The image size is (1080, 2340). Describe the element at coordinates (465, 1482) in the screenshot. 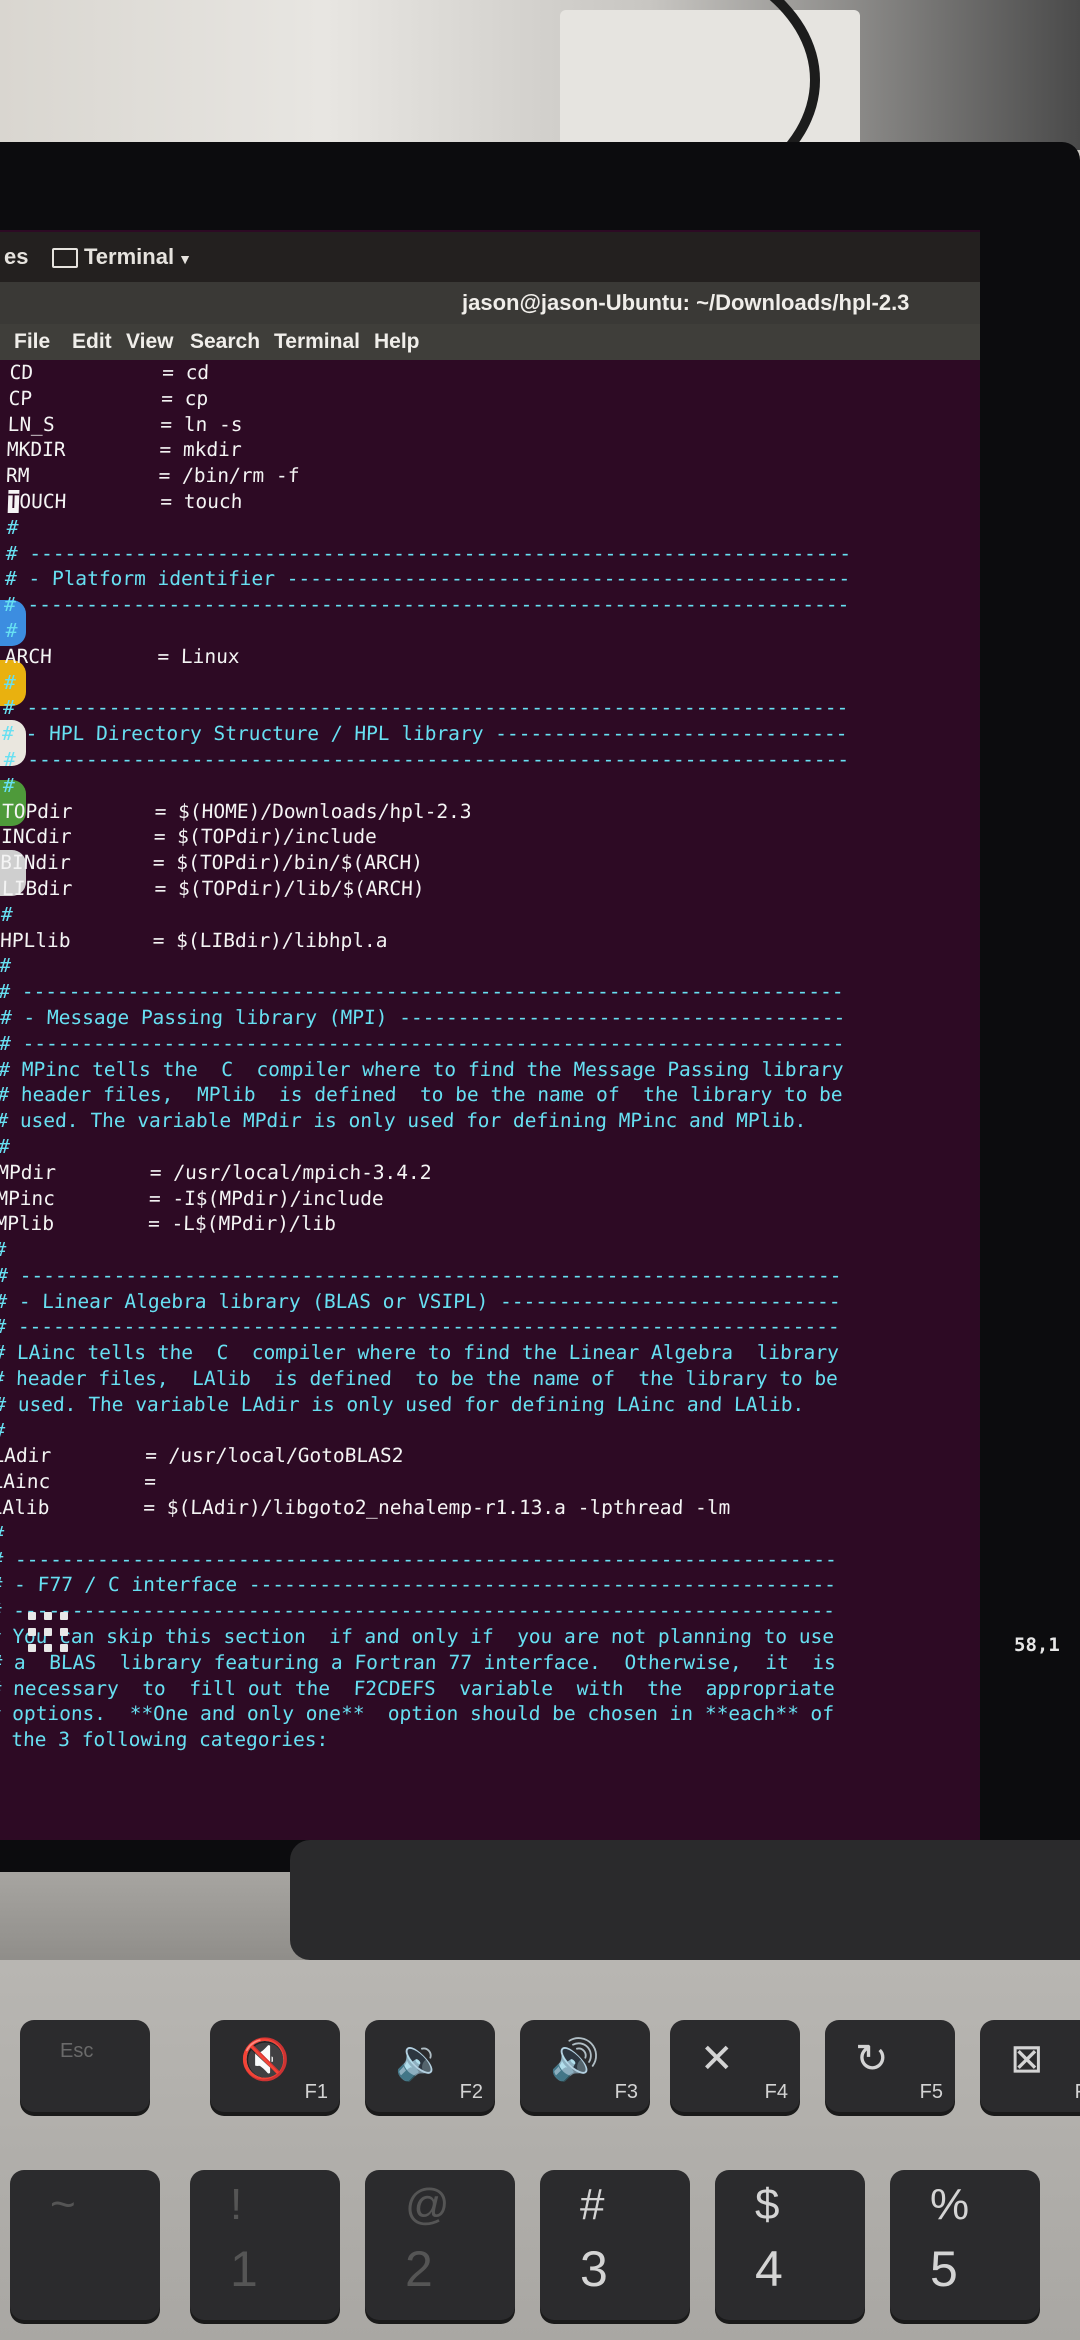

I see `terminal-line: LAinc =` at that location.